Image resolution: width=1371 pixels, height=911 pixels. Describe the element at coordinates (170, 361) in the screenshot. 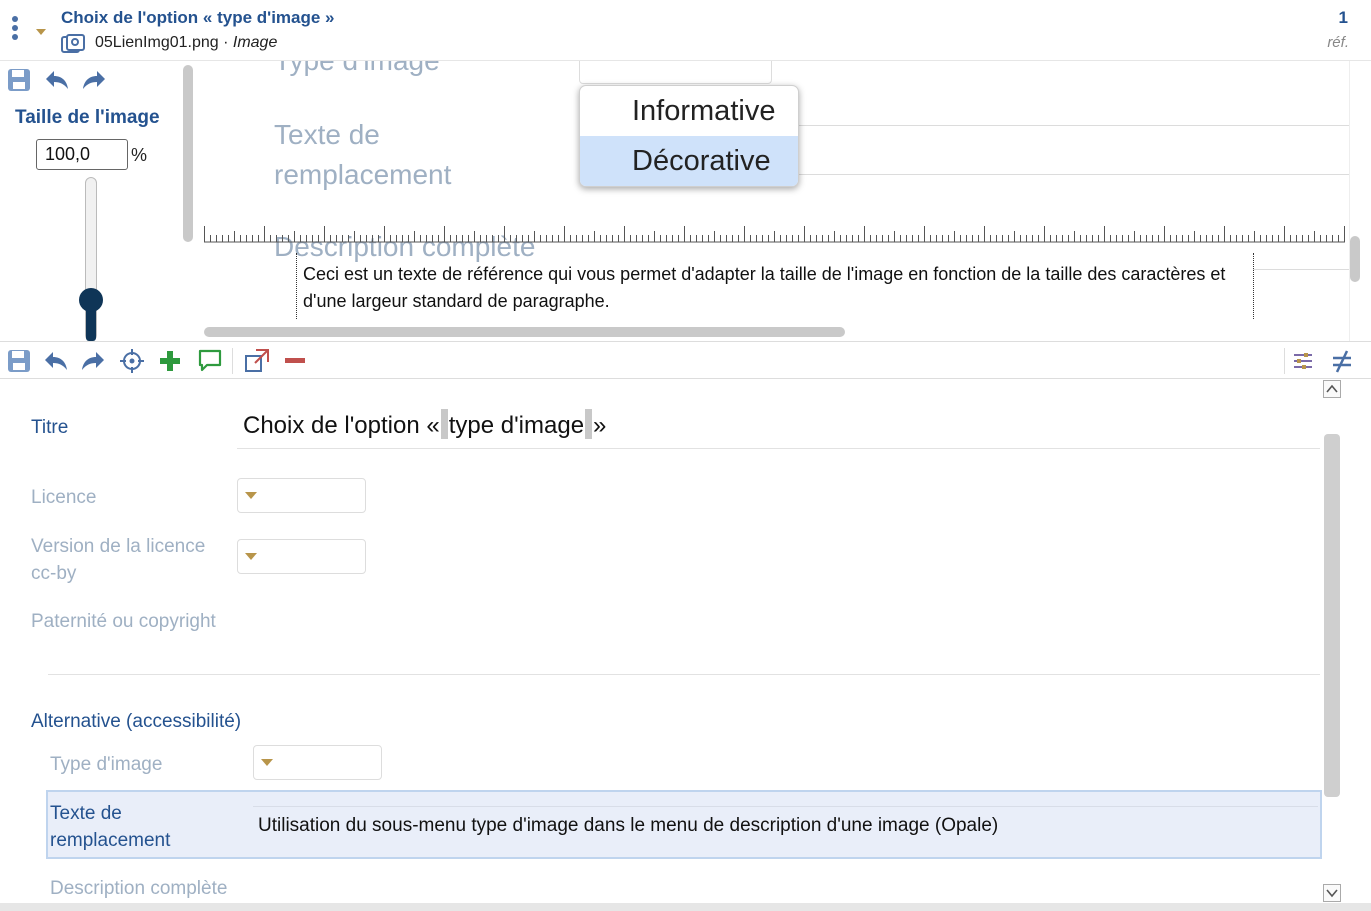

I see `add-icon` at that location.